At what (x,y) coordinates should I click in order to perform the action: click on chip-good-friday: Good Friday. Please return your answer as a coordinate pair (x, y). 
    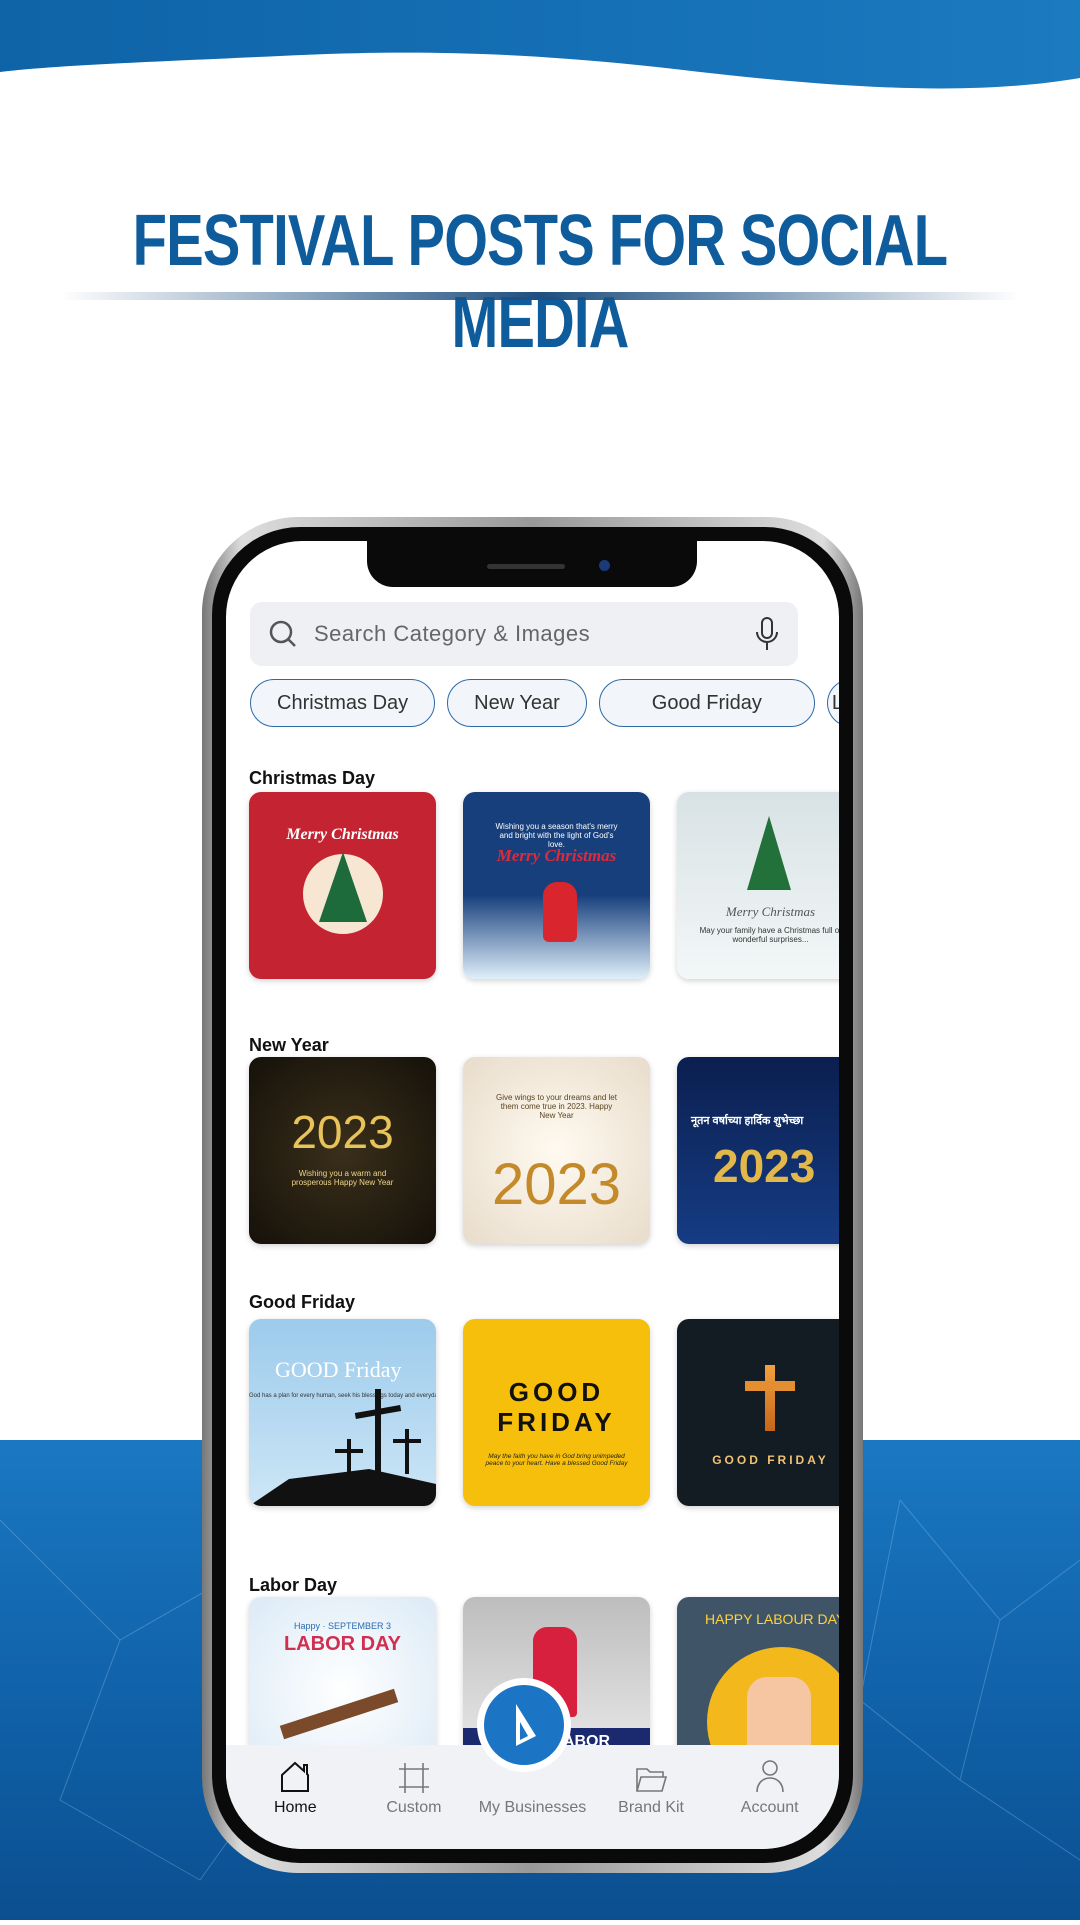
    Looking at the image, I should click on (706, 703).